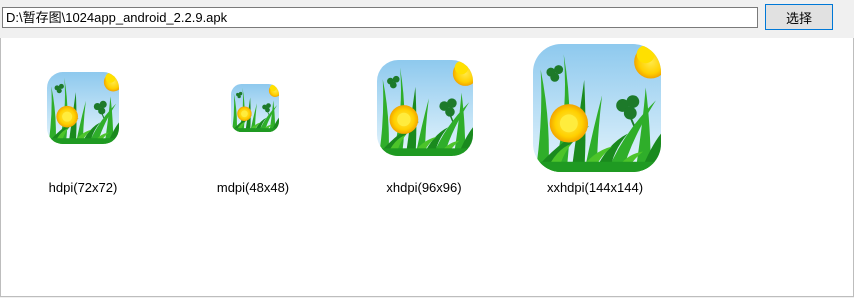 The width and height of the screenshot is (854, 298). What do you see at coordinates (595, 187) in the screenshot?
I see `icon-caption-xxhdpi: xxhdpi(144x144)` at bounding box center [595, 187].